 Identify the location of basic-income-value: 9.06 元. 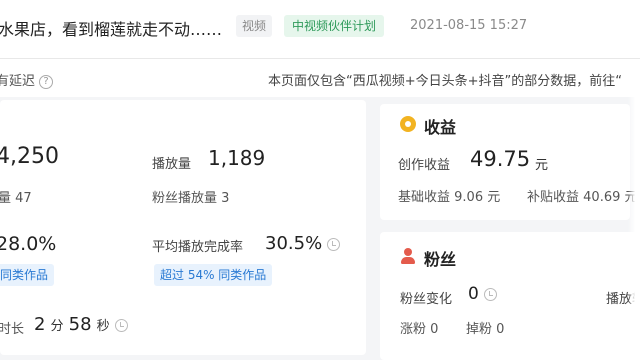
(477, 197).